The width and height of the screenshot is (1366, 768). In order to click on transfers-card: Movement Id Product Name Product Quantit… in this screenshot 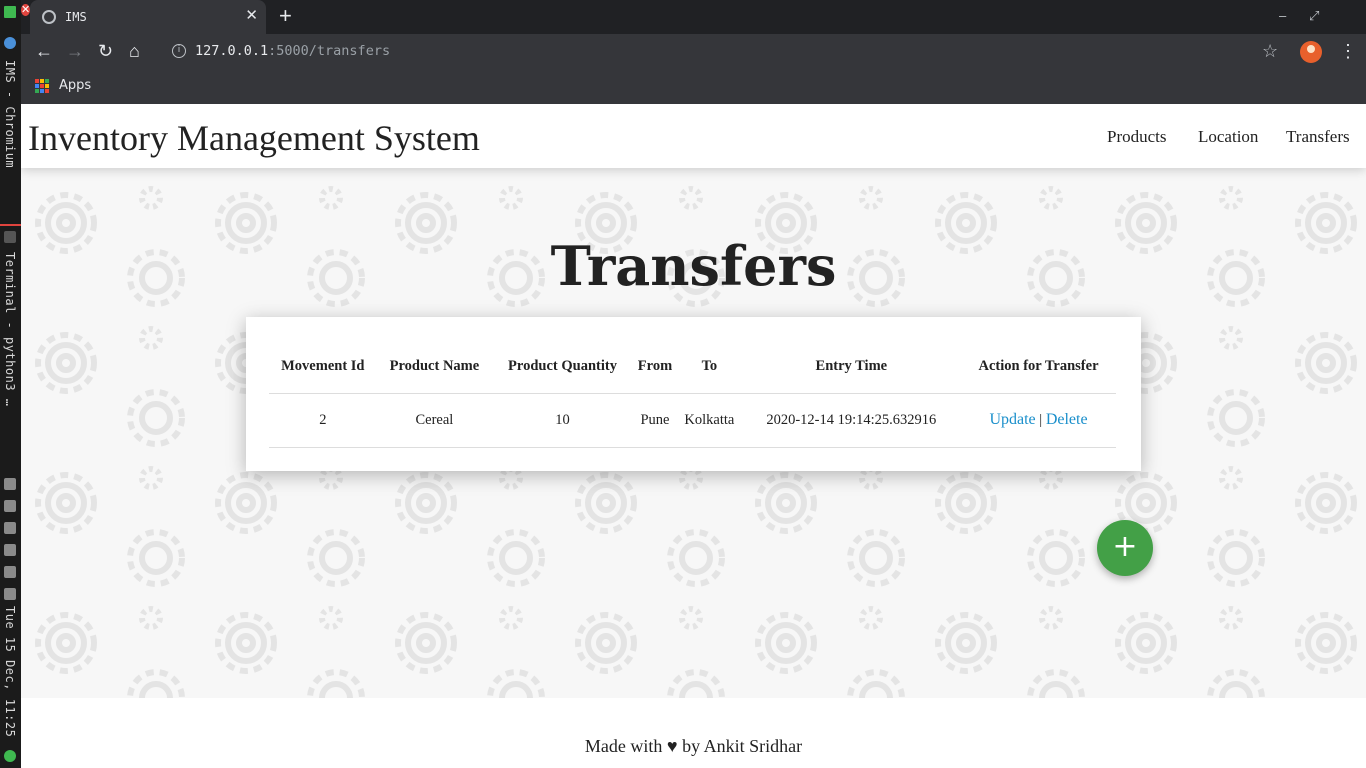, I will do `click(693, 394)`.